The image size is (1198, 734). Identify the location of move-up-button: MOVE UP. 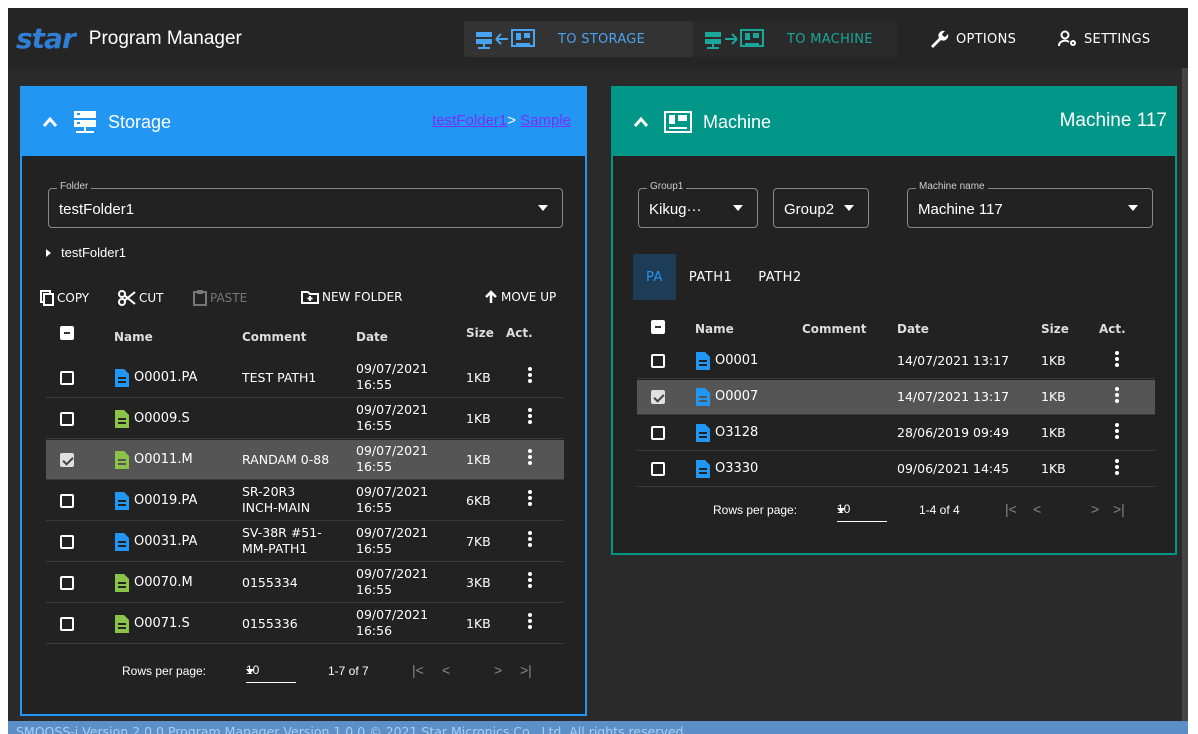
(520, 297).